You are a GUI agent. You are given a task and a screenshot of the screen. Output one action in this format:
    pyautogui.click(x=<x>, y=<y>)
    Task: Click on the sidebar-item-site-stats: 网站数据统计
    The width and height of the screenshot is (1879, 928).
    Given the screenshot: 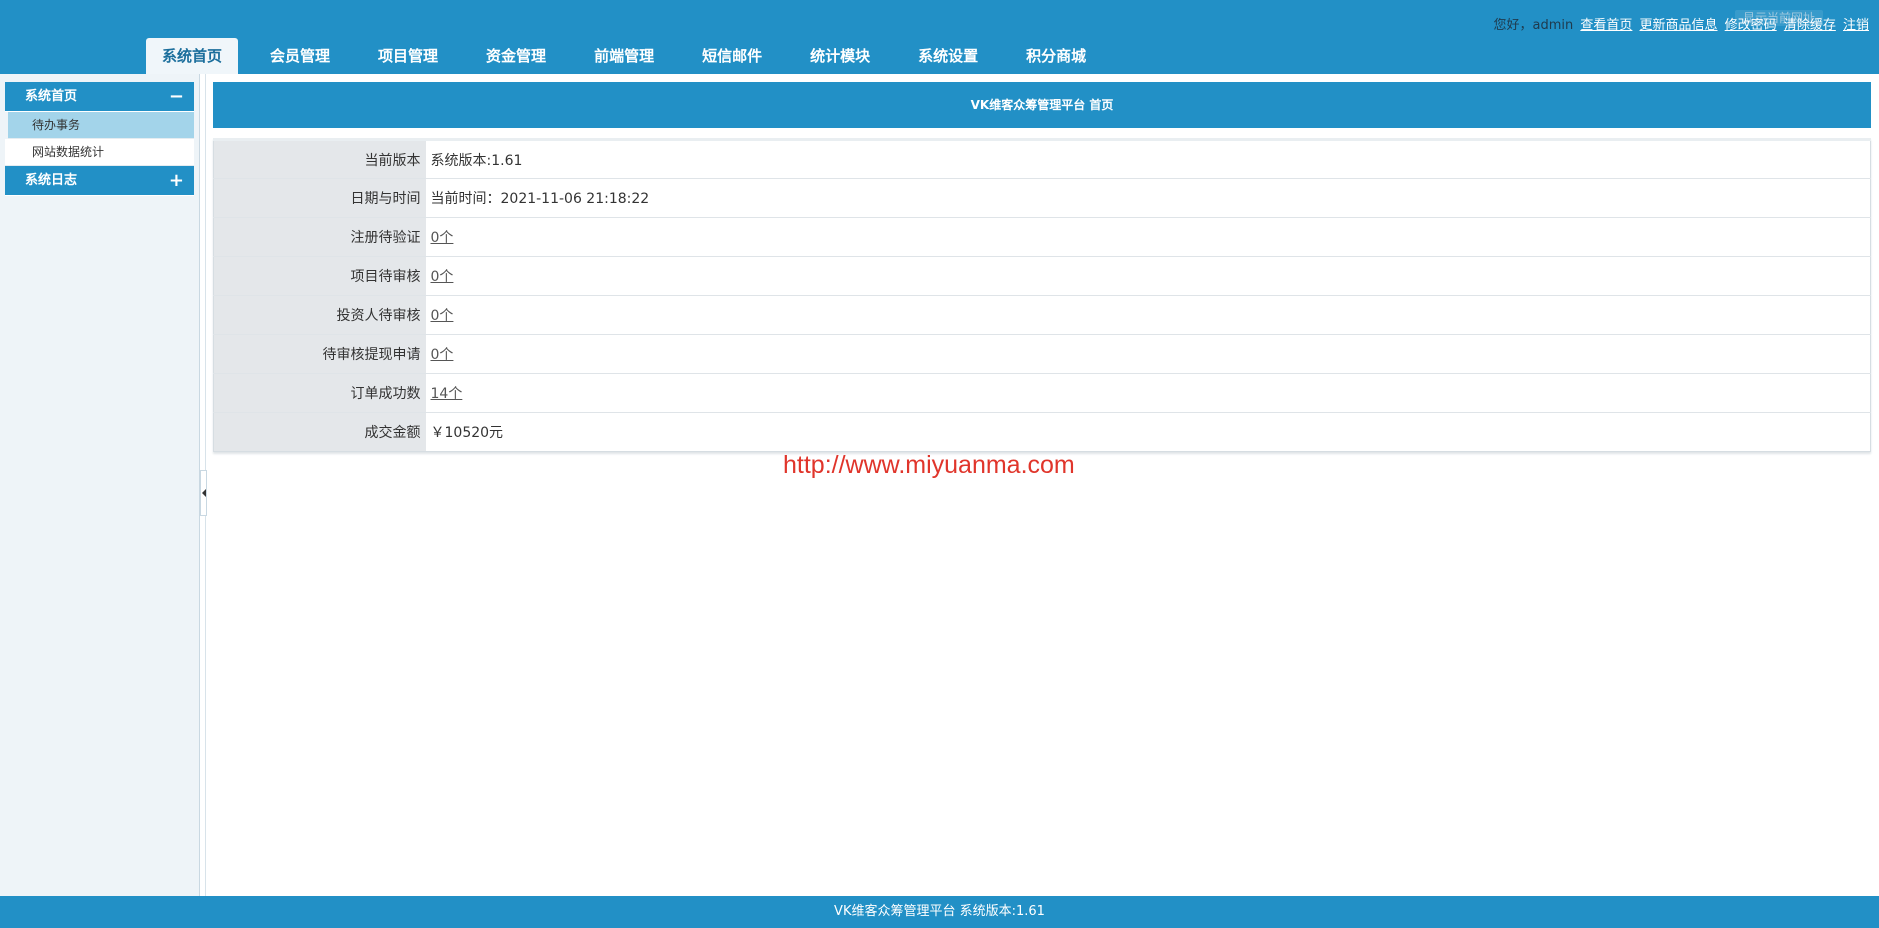 What is the action you would take?
    pyautogui.click(x=99, y=152)
    